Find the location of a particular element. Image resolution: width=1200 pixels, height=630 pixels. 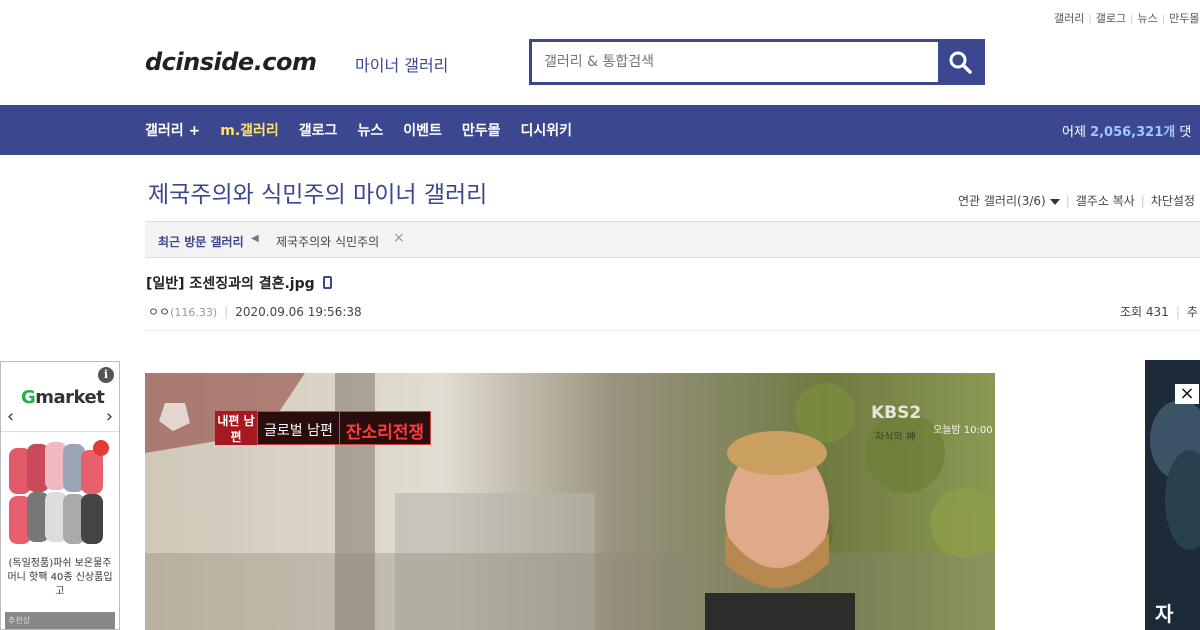

time-watermark: 오늘밤 10:00 is located at coordinates (963, 430).